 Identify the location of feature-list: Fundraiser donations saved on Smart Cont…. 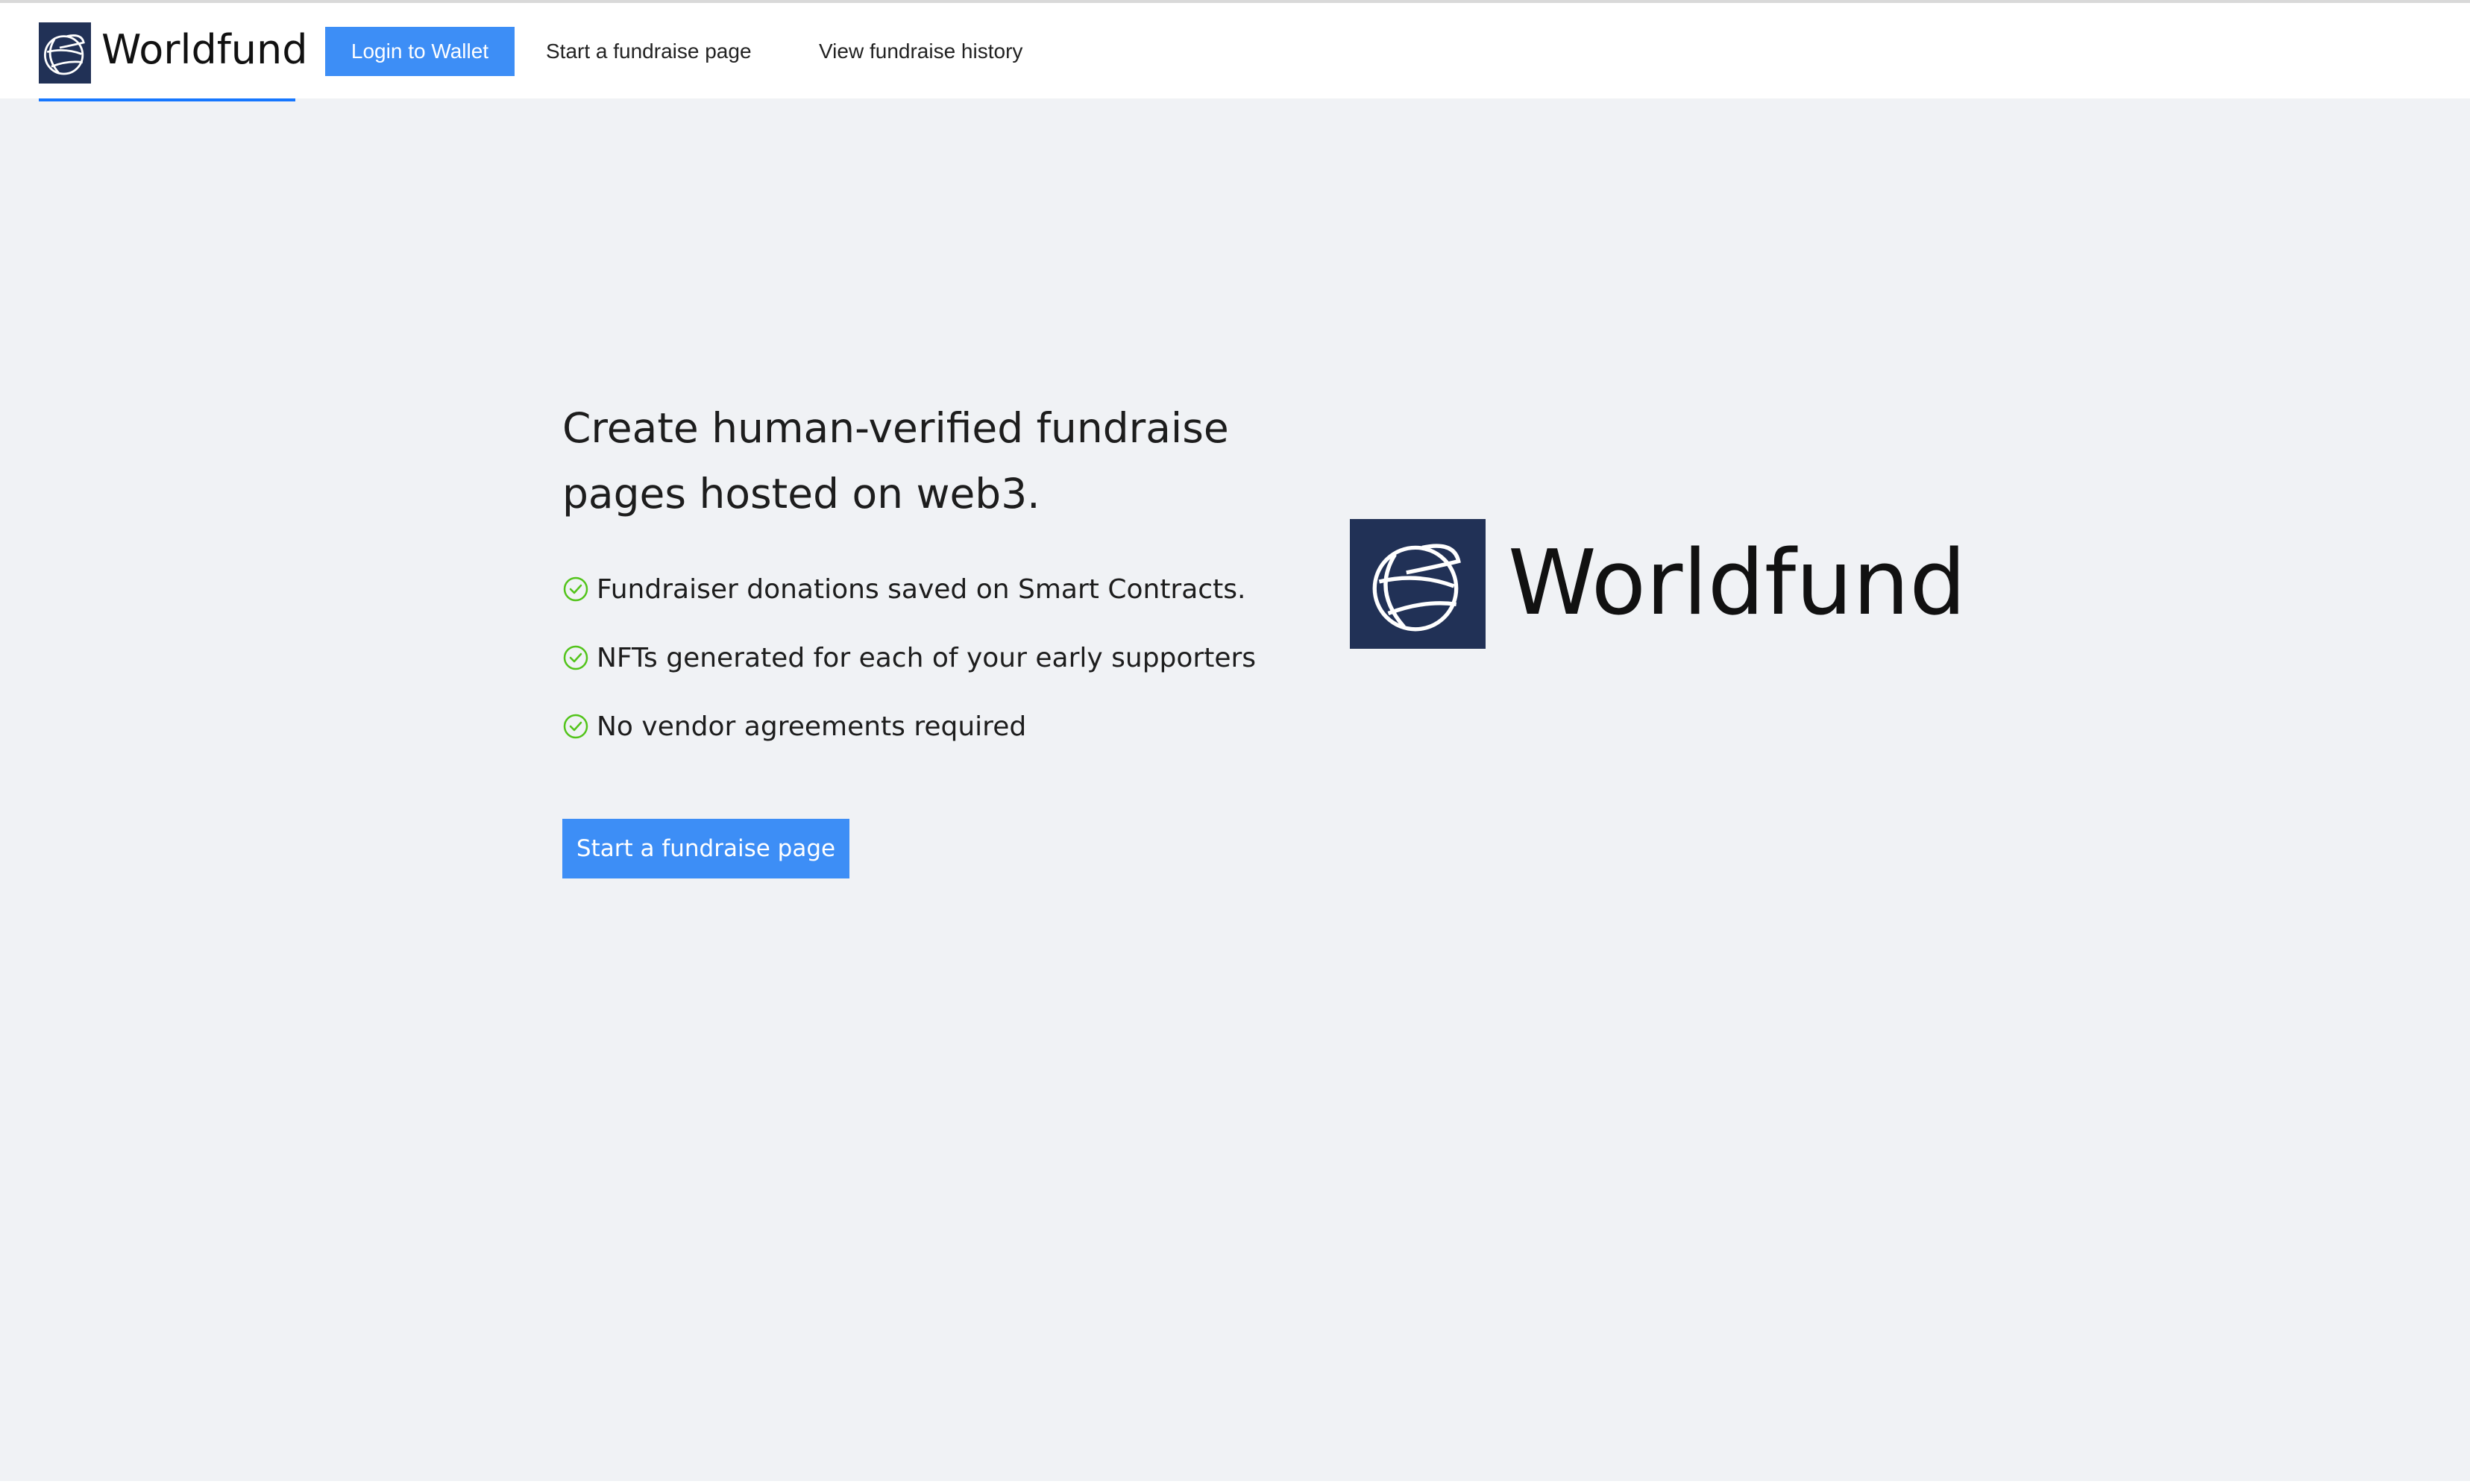
(909, 670).